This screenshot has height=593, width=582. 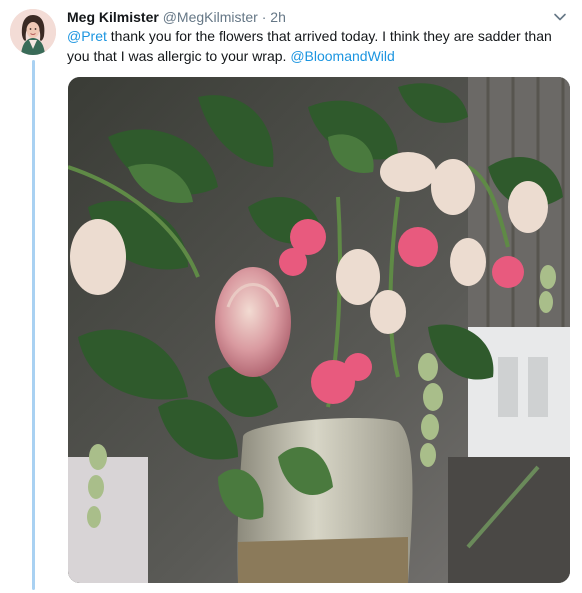 What do you see at coordinates (278, 17) in the screenshot?
I see `tweet-timestamp: 2h` at bounding box center [278, 17].